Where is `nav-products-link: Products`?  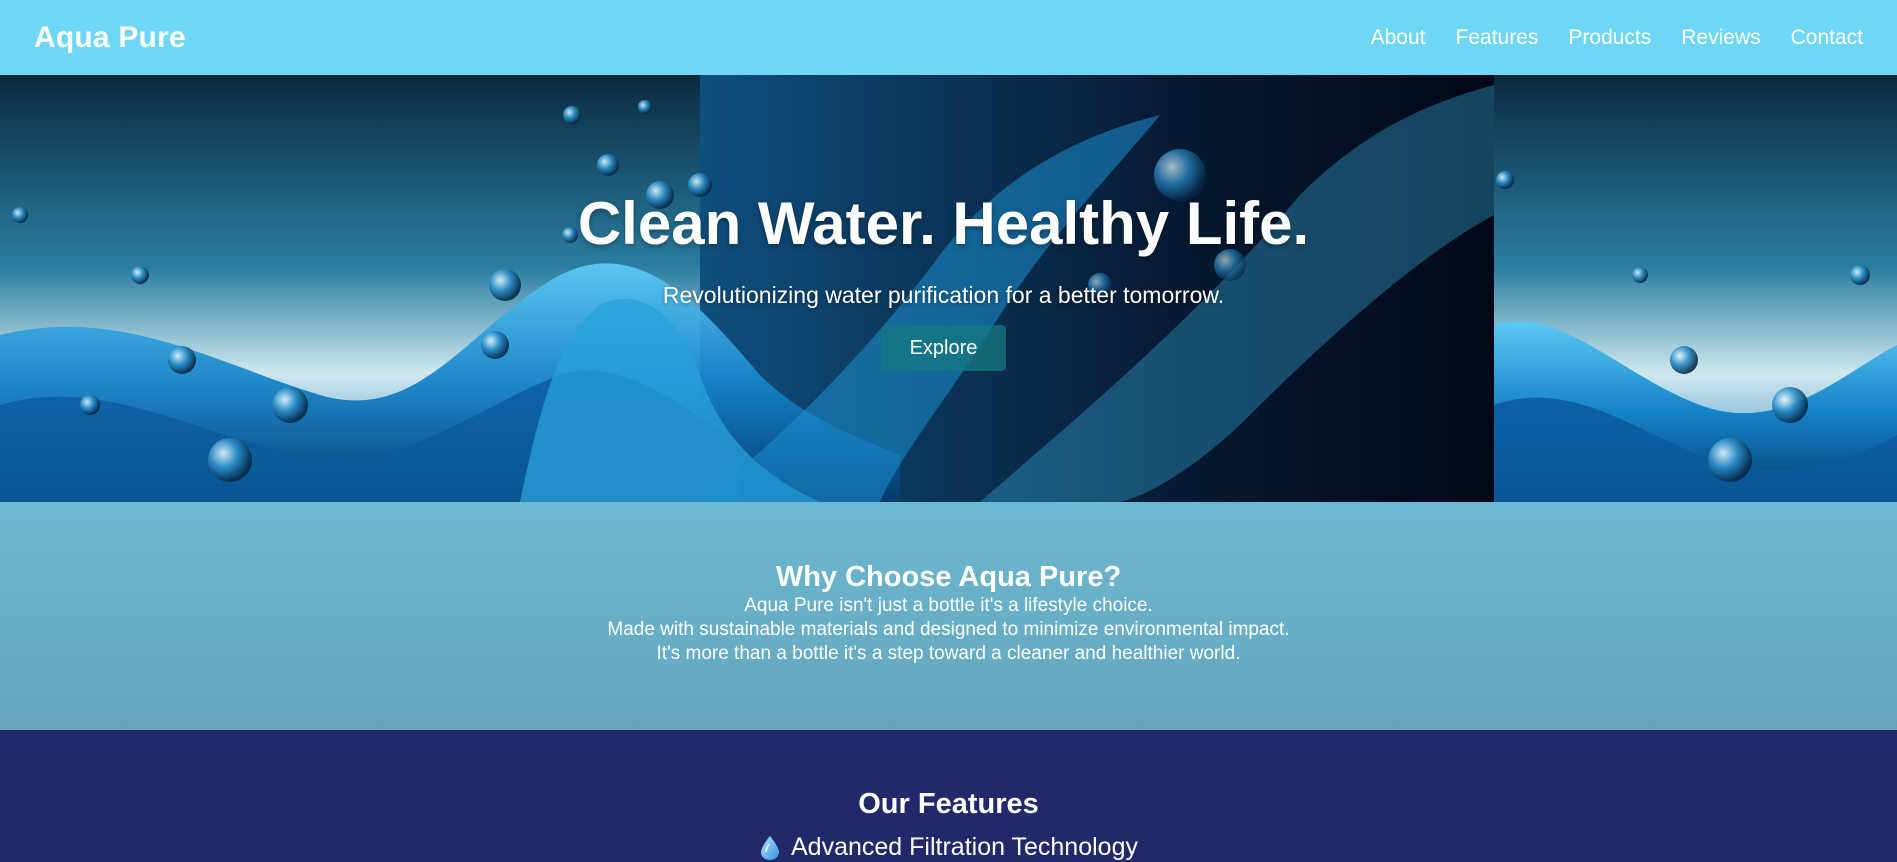
nav-products-link: Products is located at coordinates (1609, 38).